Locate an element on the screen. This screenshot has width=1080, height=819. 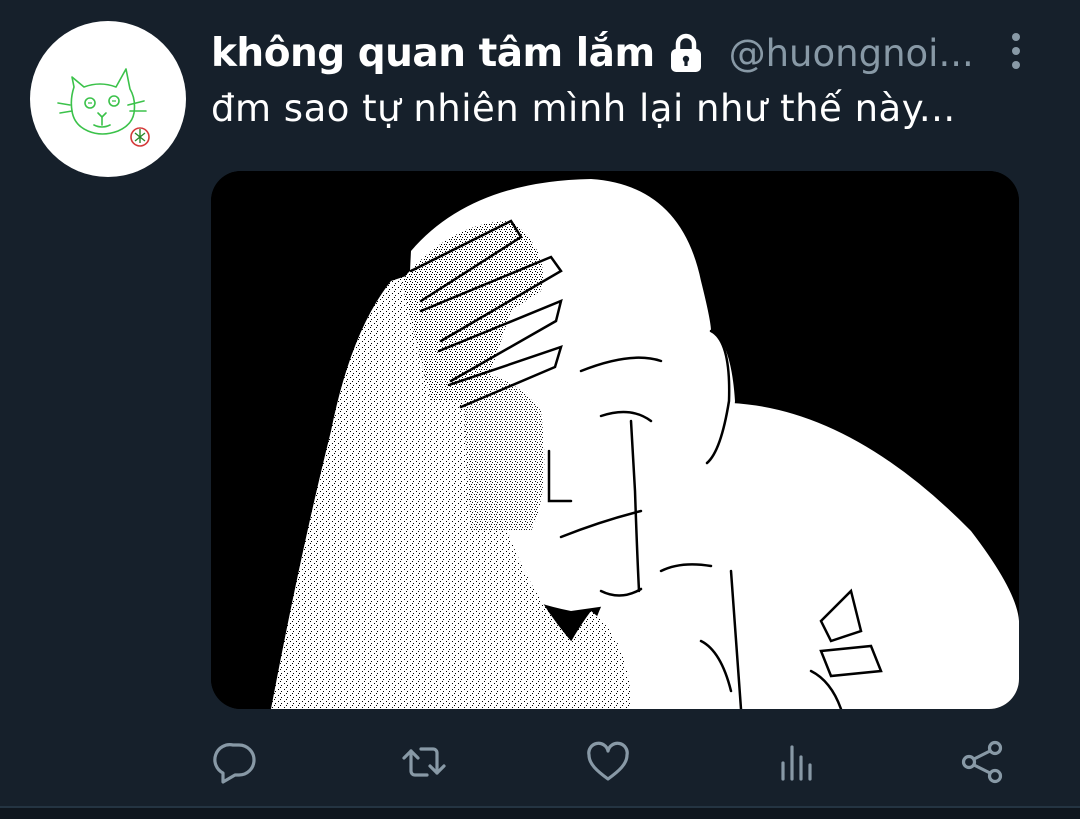
more-options-button is located at coordinates (1016, 51).